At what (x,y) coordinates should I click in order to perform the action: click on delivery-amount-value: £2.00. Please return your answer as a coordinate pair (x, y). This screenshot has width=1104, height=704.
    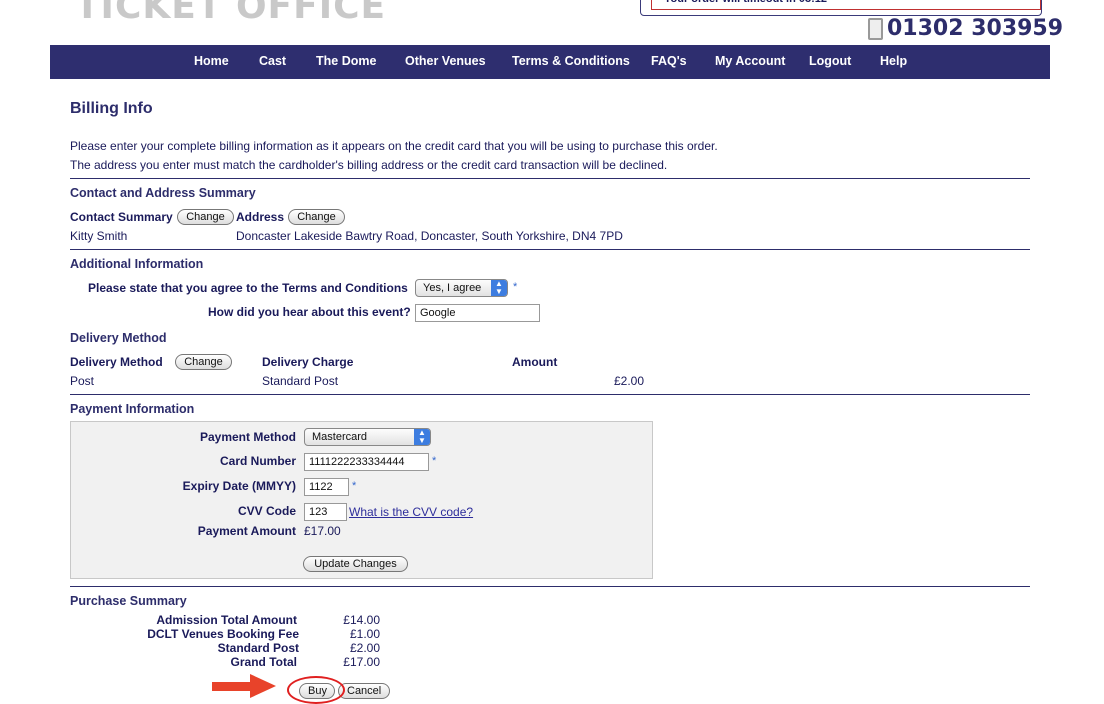
    Looking at the image, I should click on (629, 381).